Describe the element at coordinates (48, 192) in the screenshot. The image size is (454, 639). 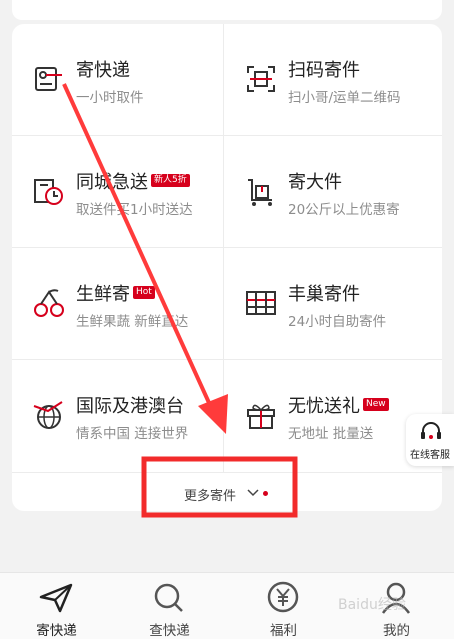
I see `city-express-icon` at that location.